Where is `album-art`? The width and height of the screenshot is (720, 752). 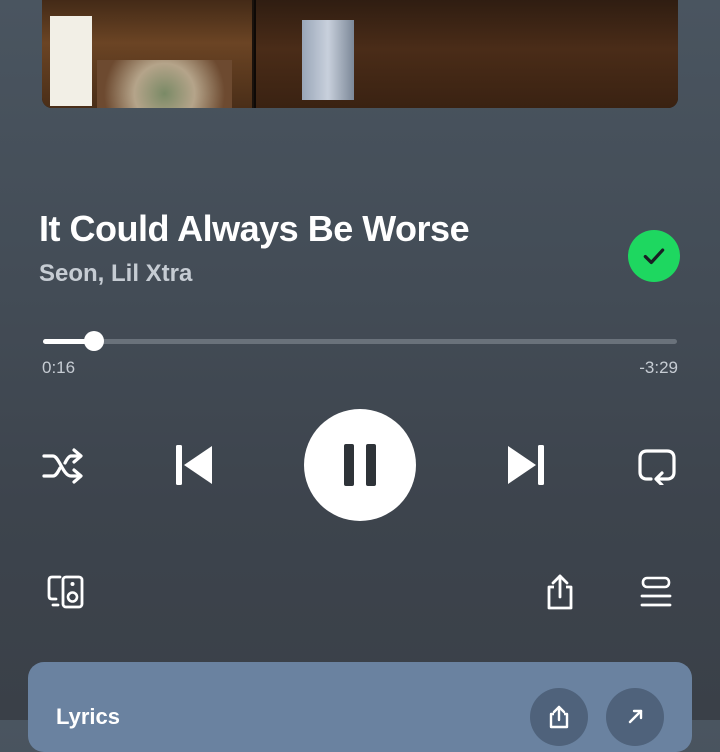
album-art is located at coordinates (360, 54).